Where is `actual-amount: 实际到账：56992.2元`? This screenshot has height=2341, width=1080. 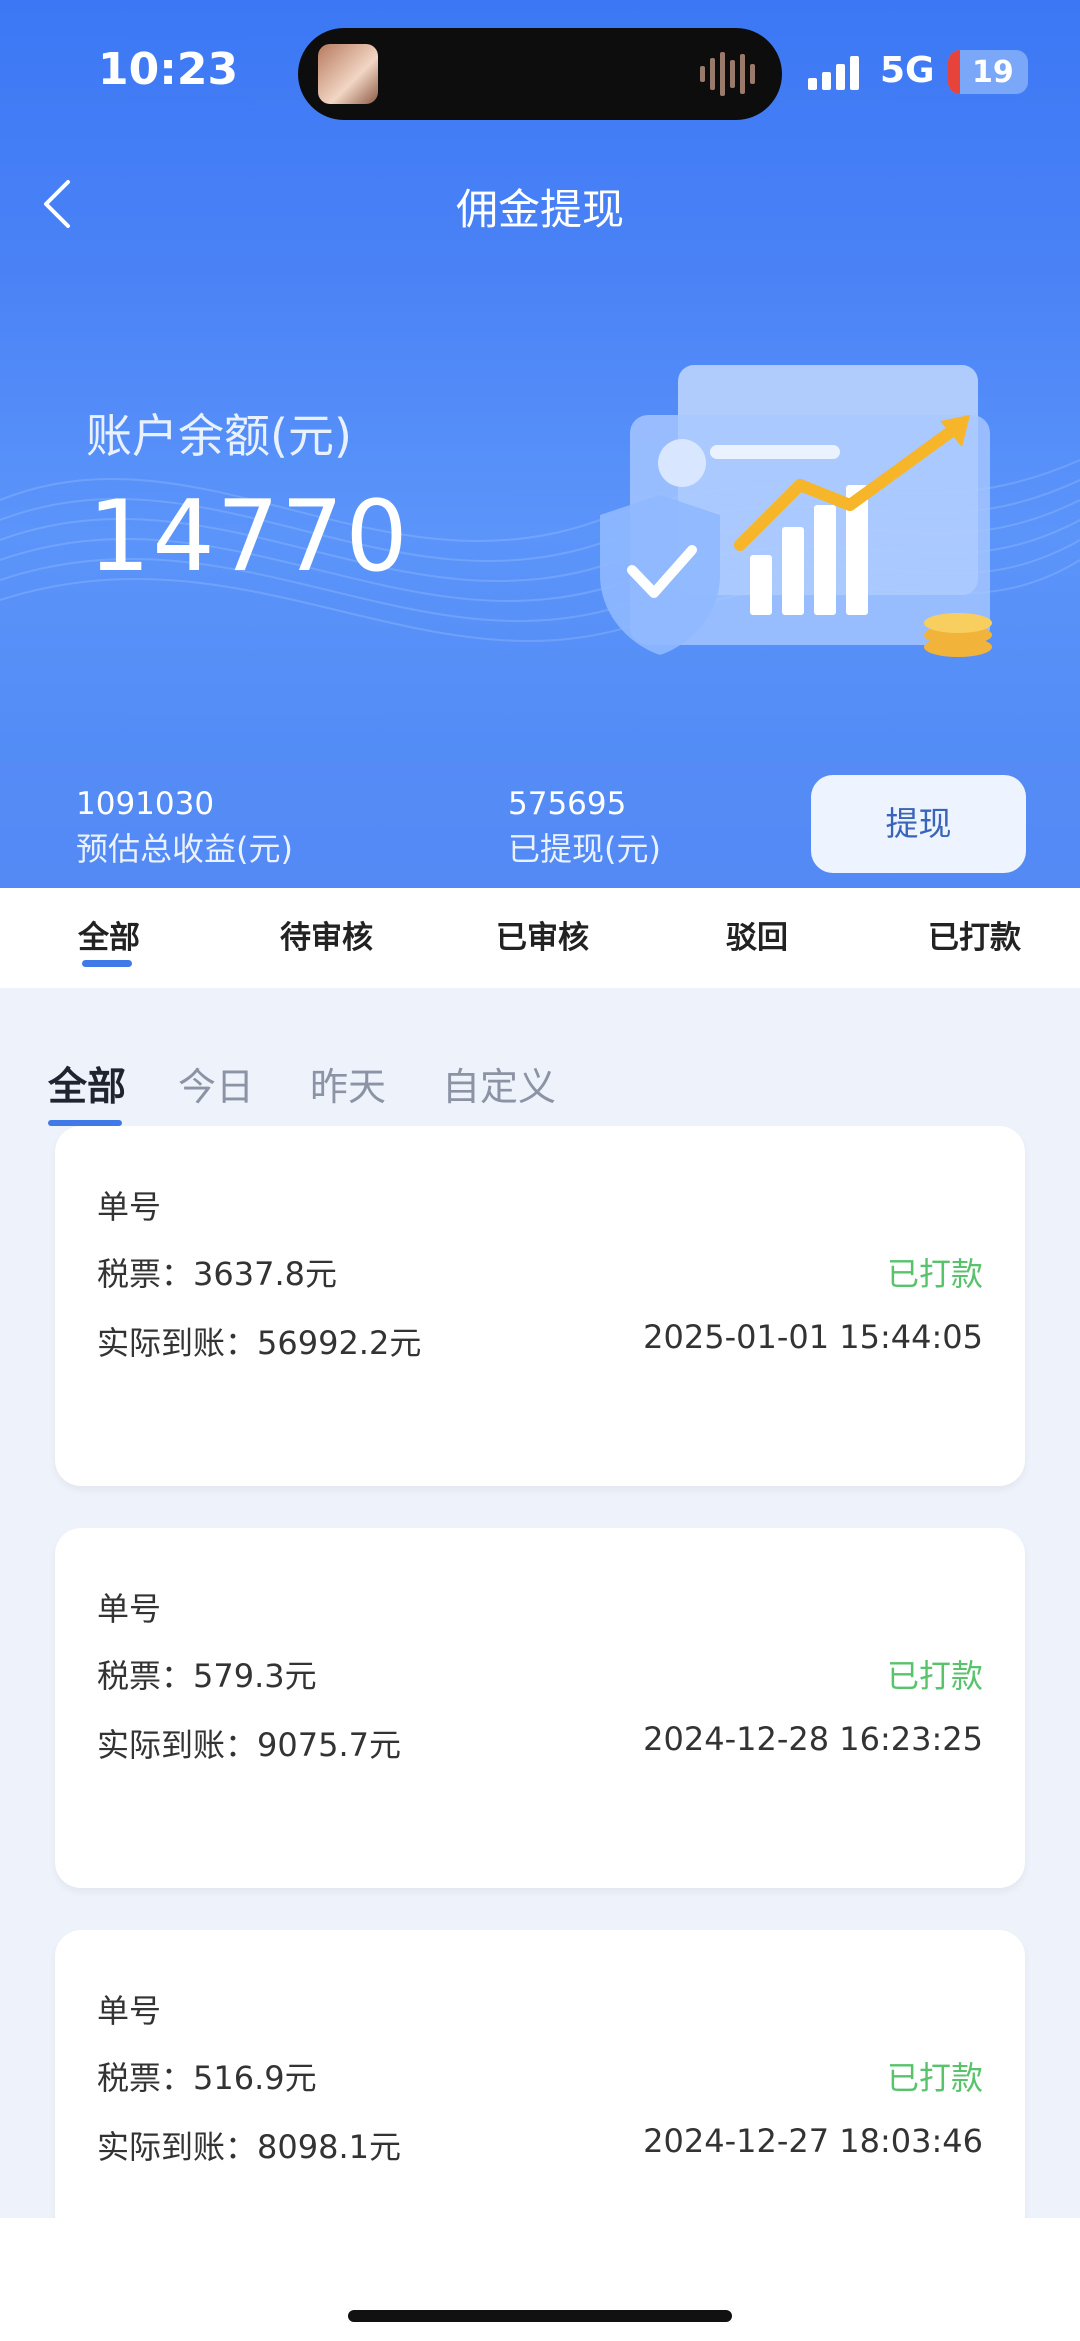 actual-amount: 实际到账：56992.2元 is located at coordinates (259, 1343).